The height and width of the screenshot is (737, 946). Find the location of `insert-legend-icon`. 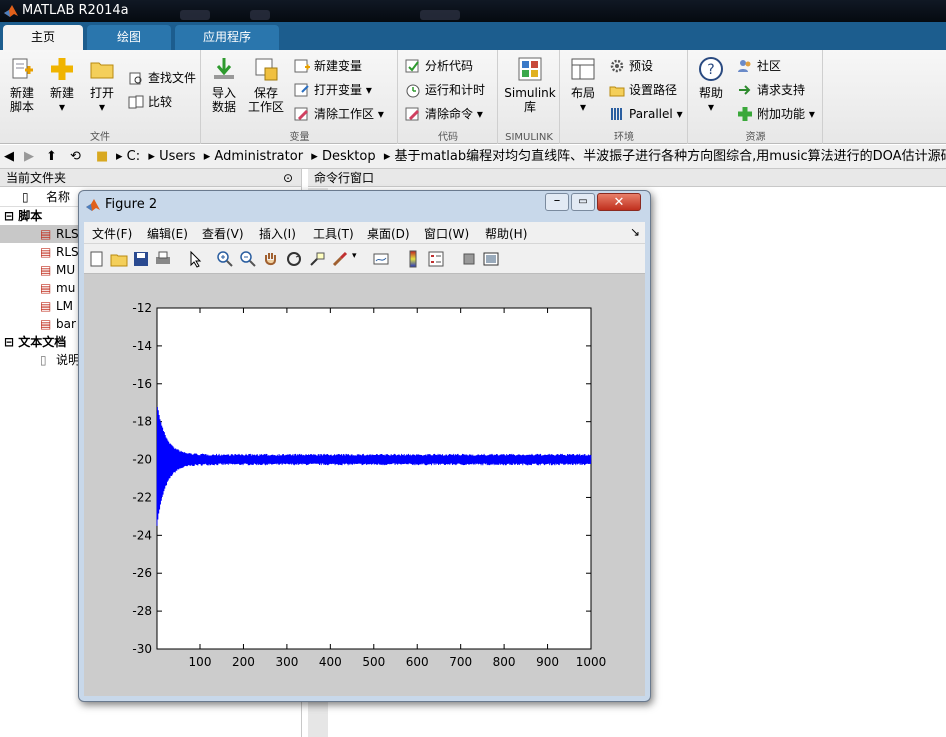

insert-legend-icon is located at coordinates (436, 259).